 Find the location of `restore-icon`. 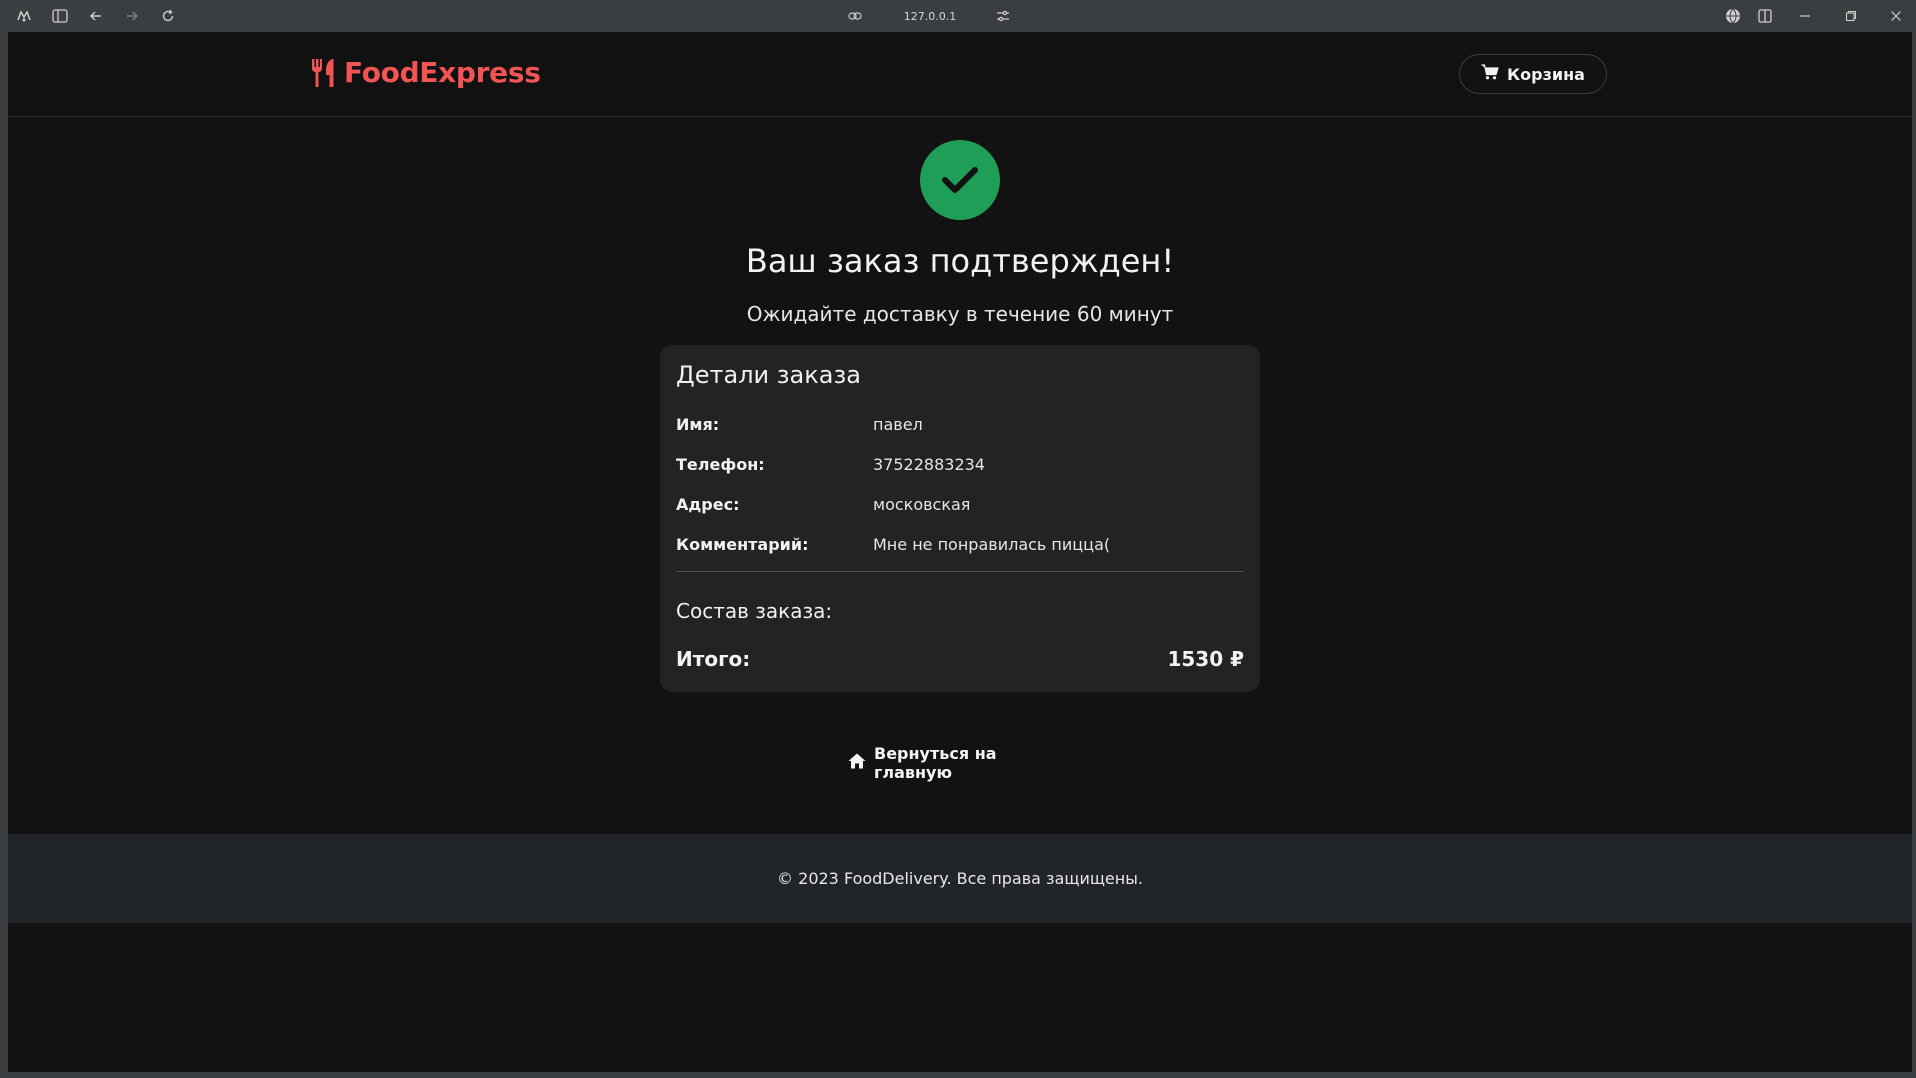

restore-icon is located at coordinates (1851, 16).